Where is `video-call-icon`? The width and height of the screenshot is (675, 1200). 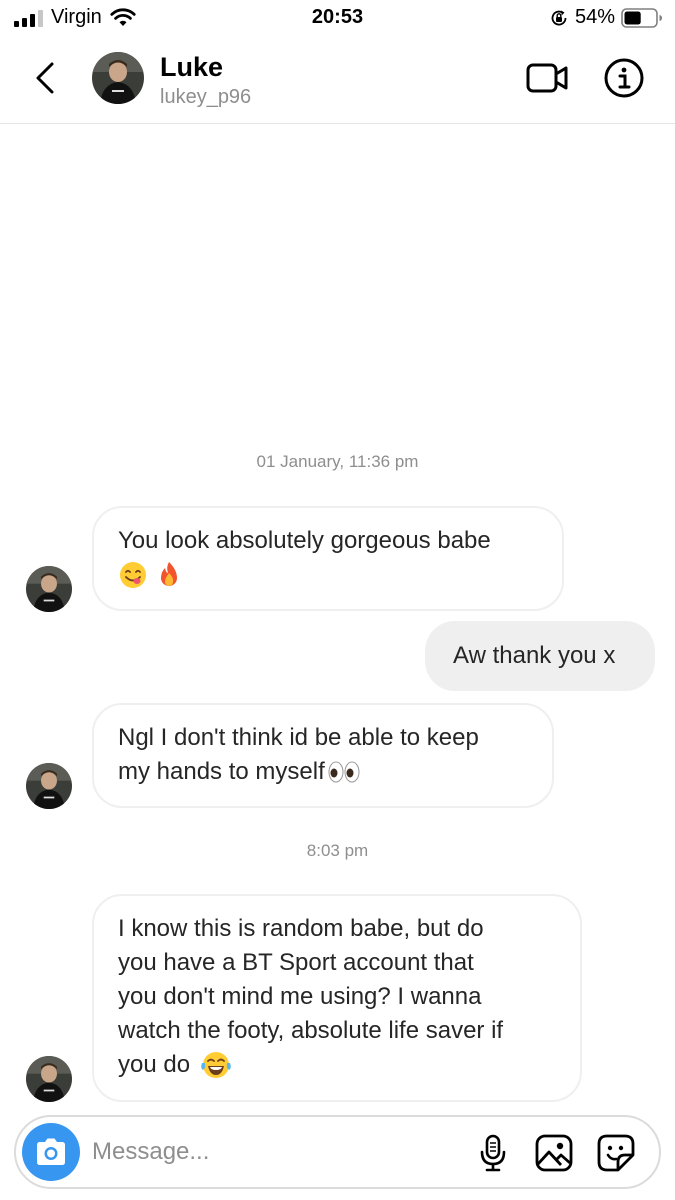 video-call-icon is located at coordinates (547, 78).